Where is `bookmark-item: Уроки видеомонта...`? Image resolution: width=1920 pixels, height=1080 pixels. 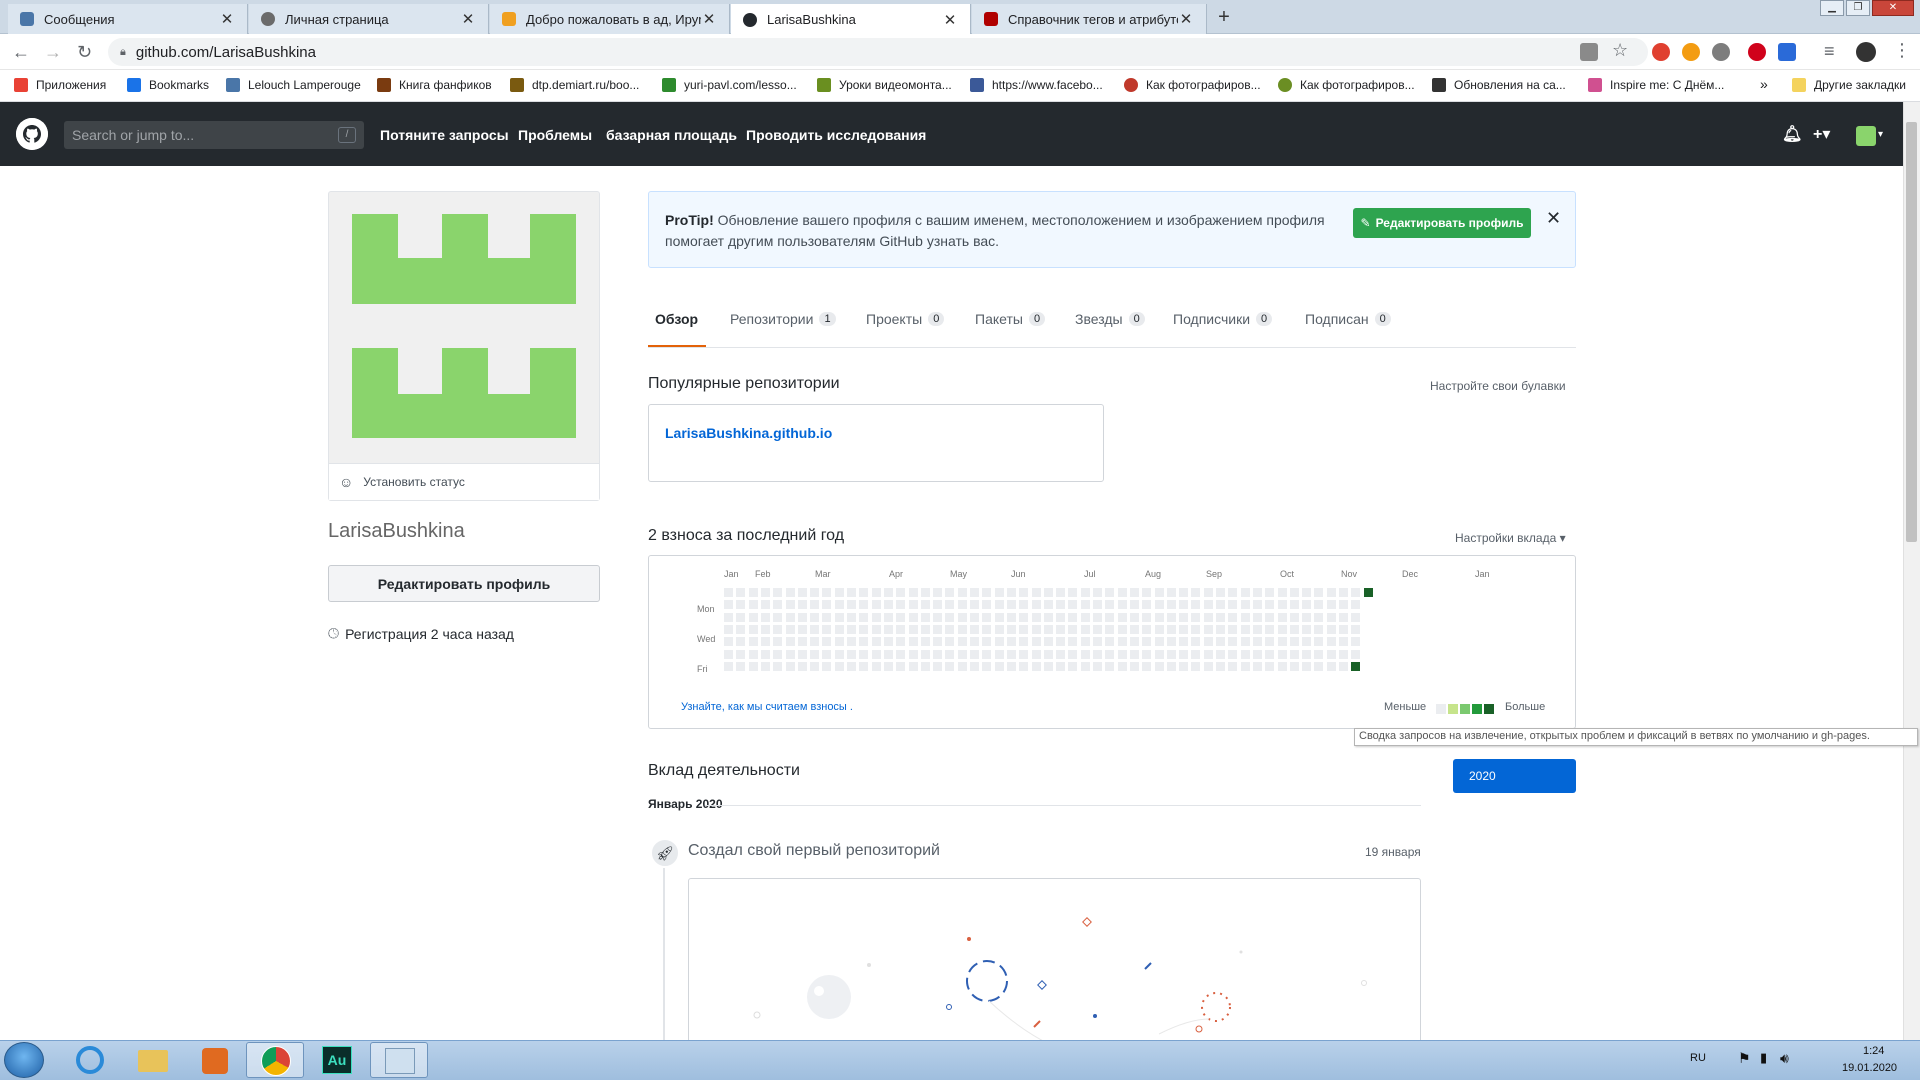 bookmark-item: Уроки видеомонта... is located at coordinates (884, 85).